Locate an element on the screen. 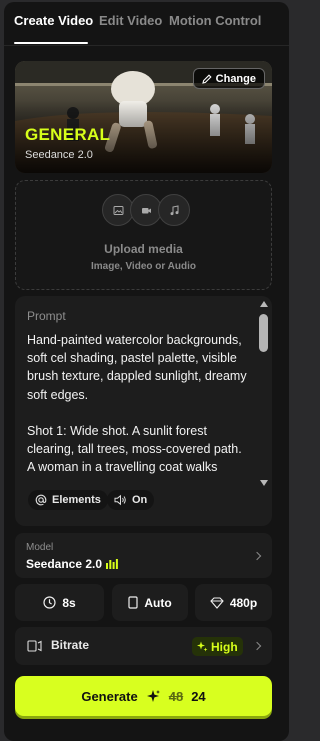 The height and width of the screenshot is (741, 320). at-sign-icon is located at coordinates (41, 500).